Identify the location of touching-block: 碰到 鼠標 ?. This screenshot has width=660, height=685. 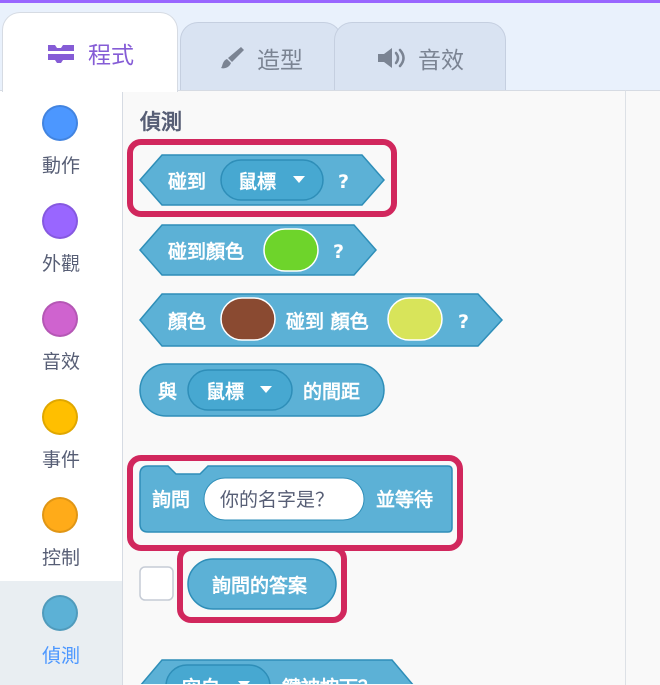
(262, 180).